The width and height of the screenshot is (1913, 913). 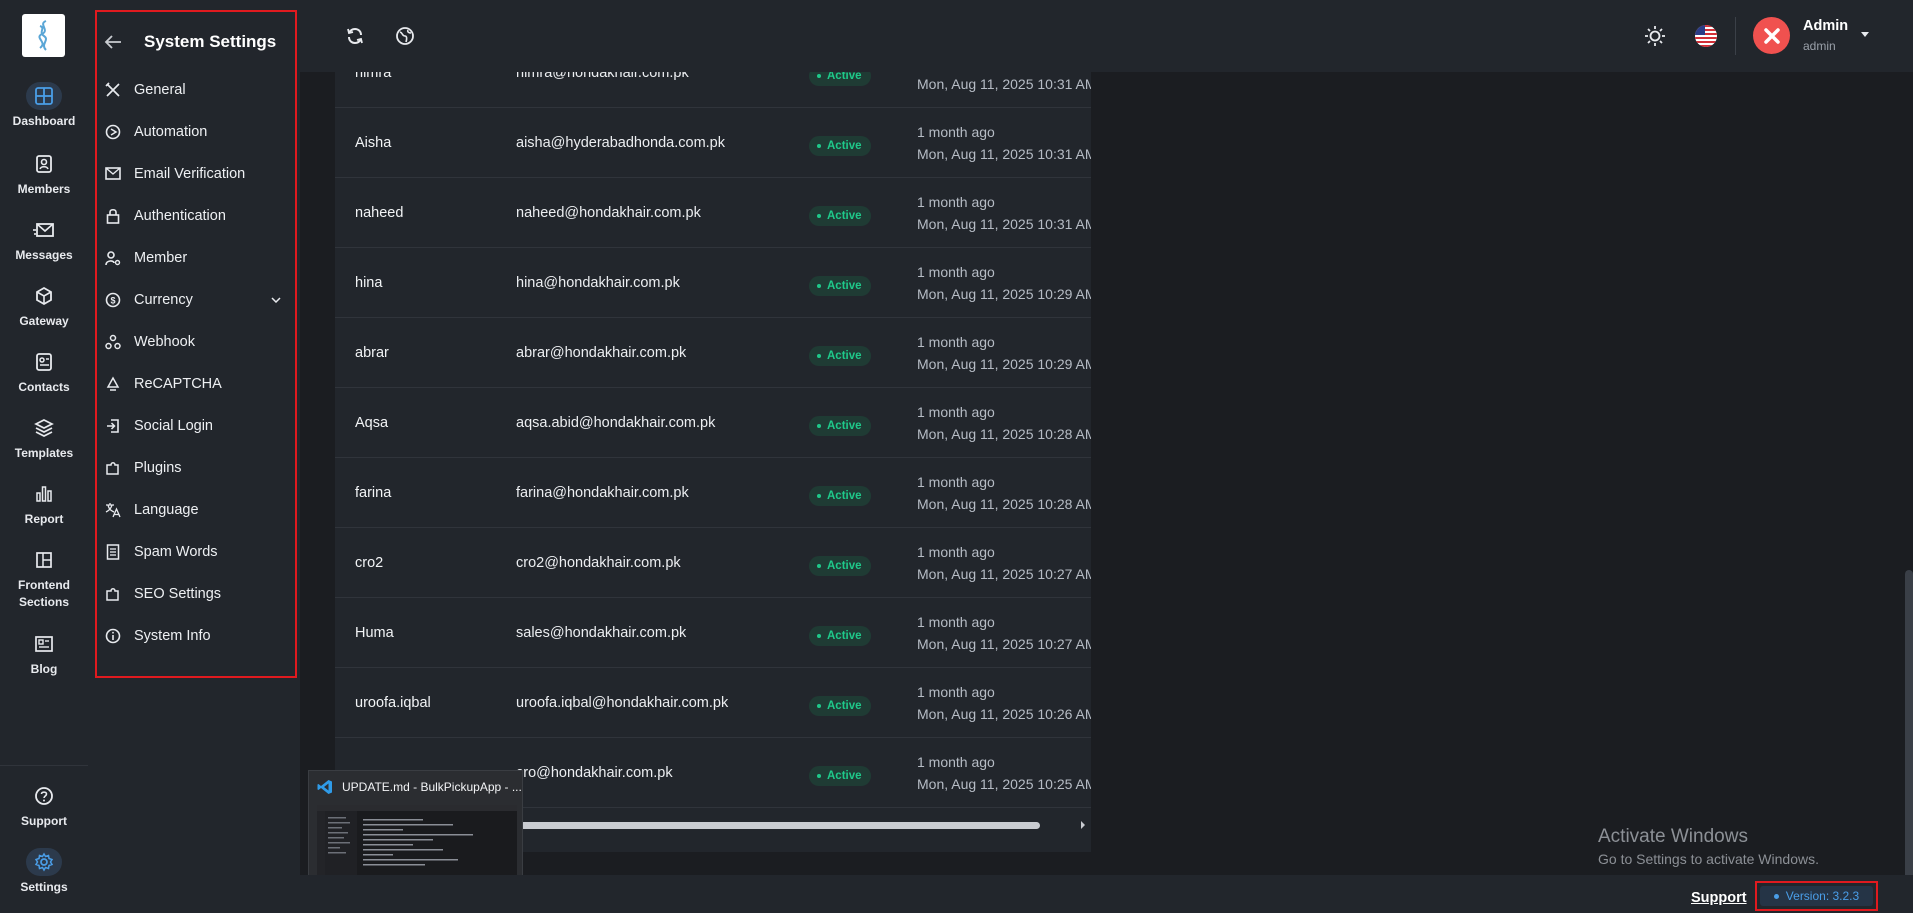 What do you see at coordinates (1719, 898) in the screenshot?
I see `support-link: Support` at bounding box center [1719, 898].